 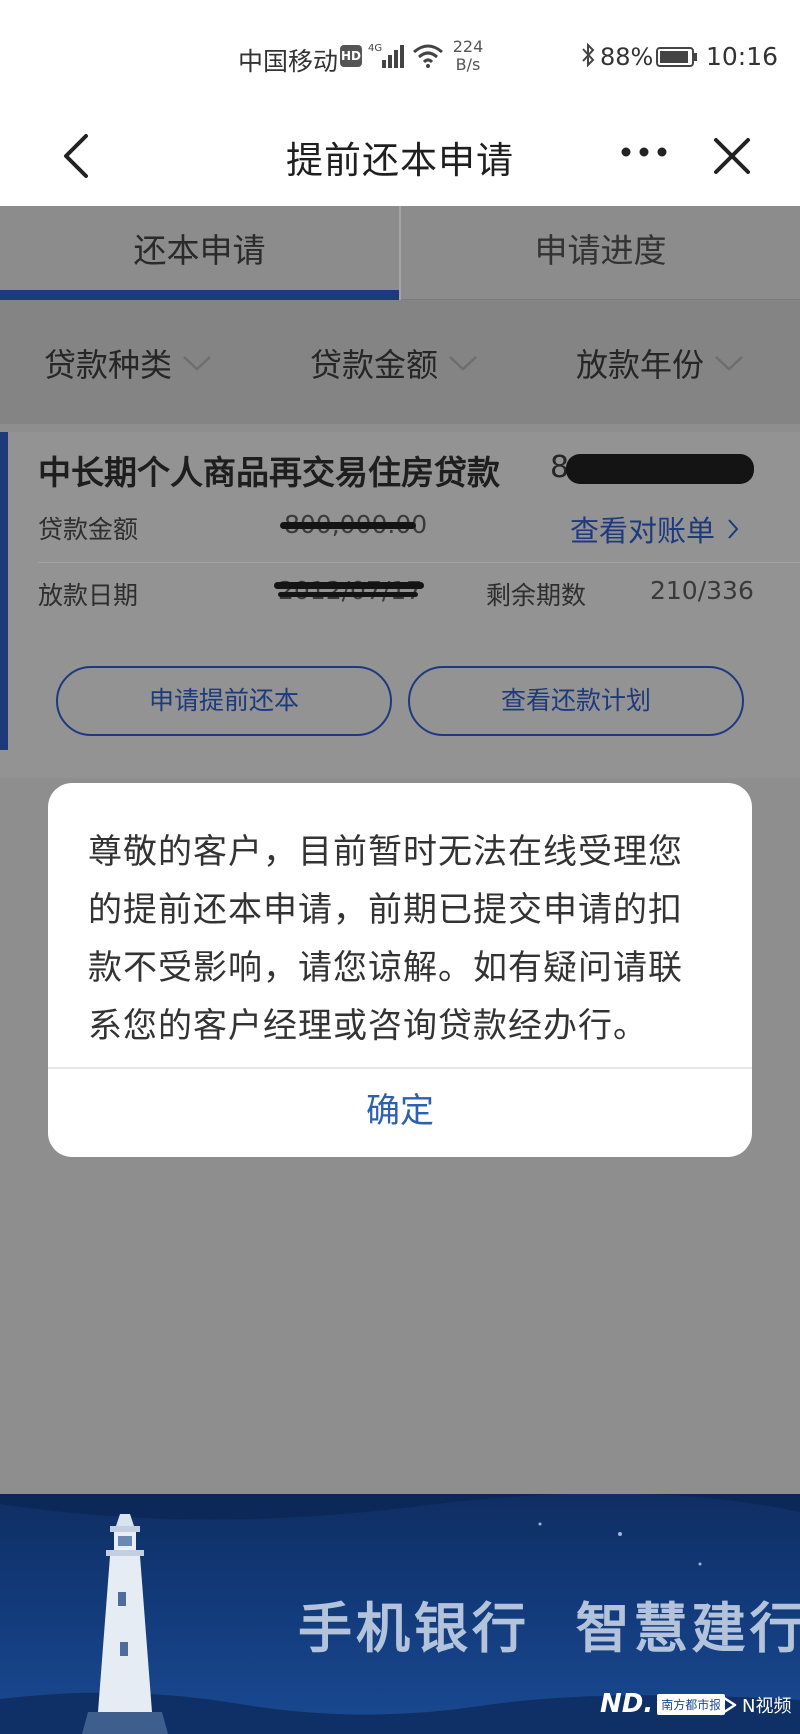 What do you see at coordinates (627, 1704) in the screenshot?
I see `nd-logo-mark: ND.` at bounding box center [627, 1704].